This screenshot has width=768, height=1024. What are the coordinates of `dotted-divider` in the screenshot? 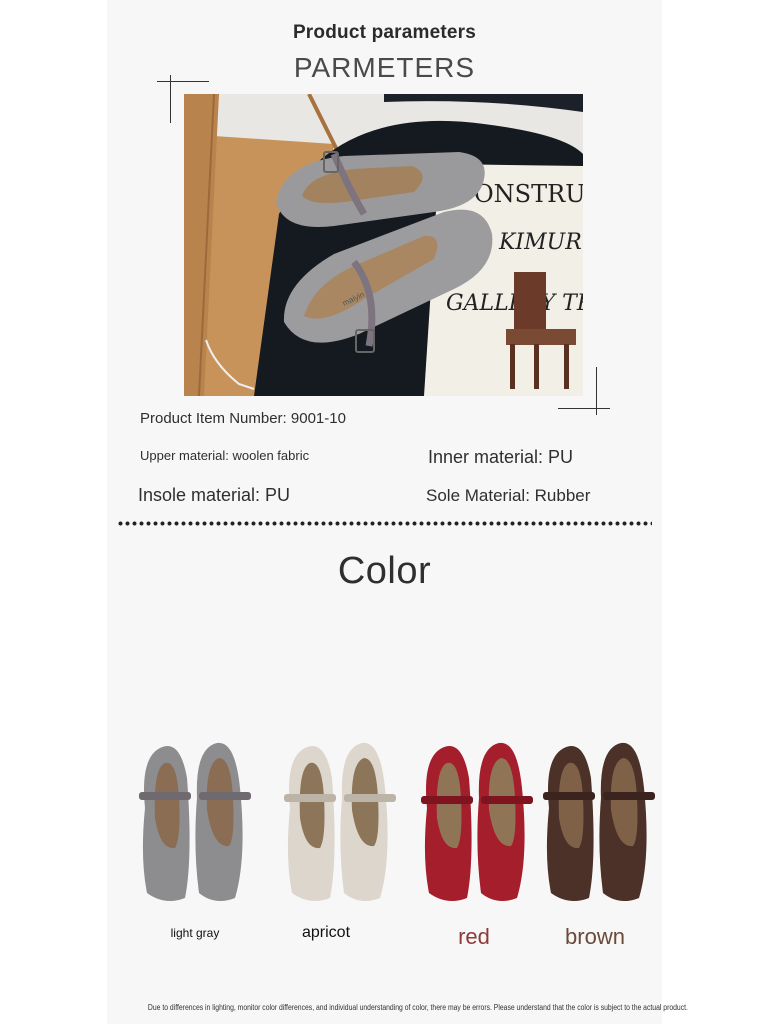 It's located at (384, 524).